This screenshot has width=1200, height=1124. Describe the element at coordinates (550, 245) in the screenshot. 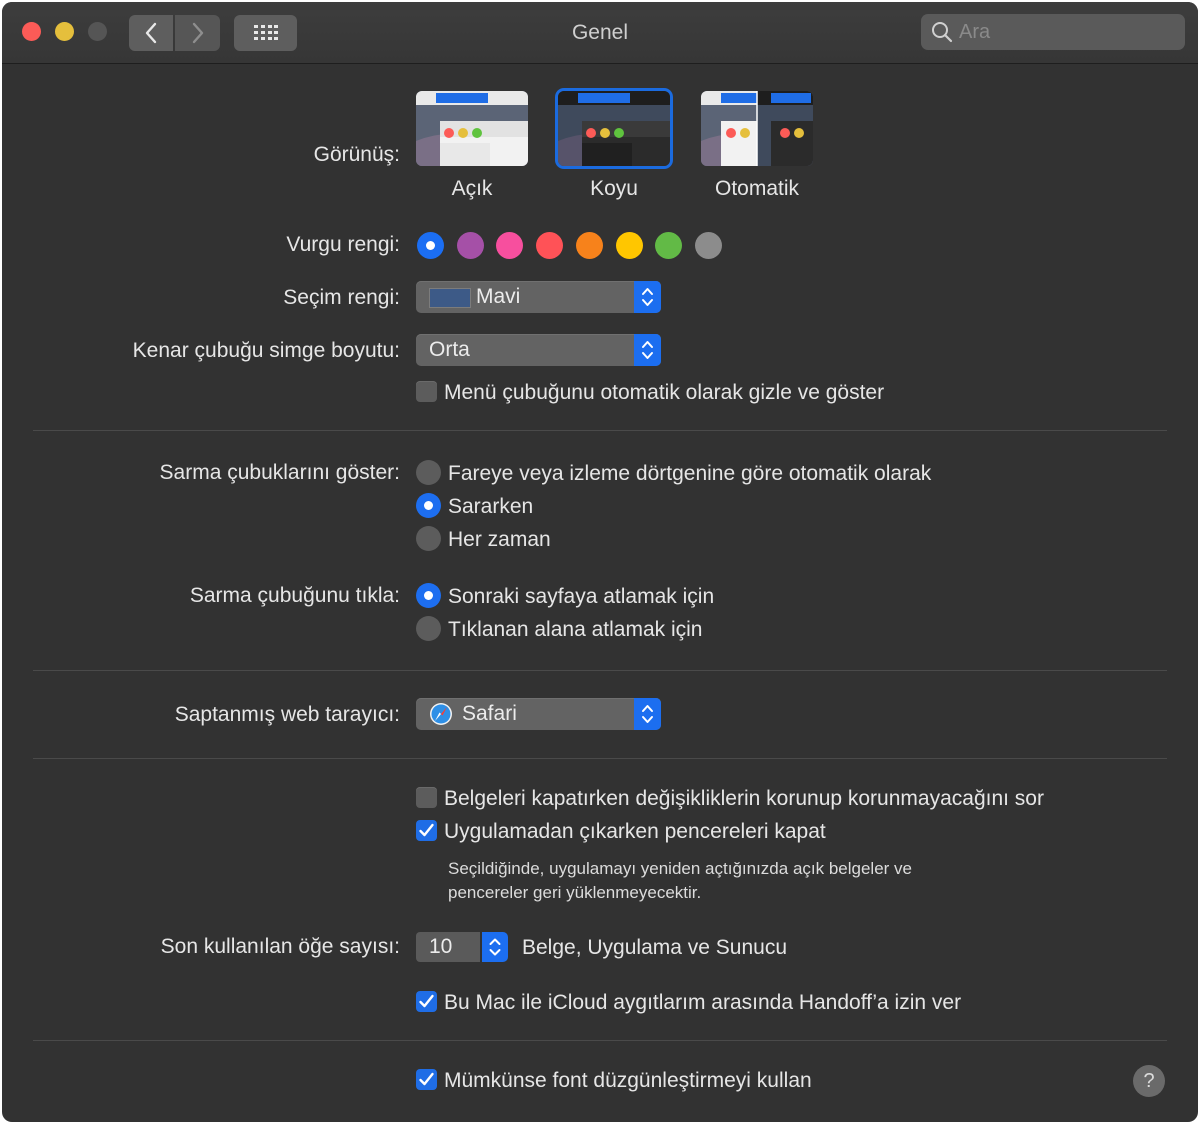

I see `accent-swatch-red` at that location.